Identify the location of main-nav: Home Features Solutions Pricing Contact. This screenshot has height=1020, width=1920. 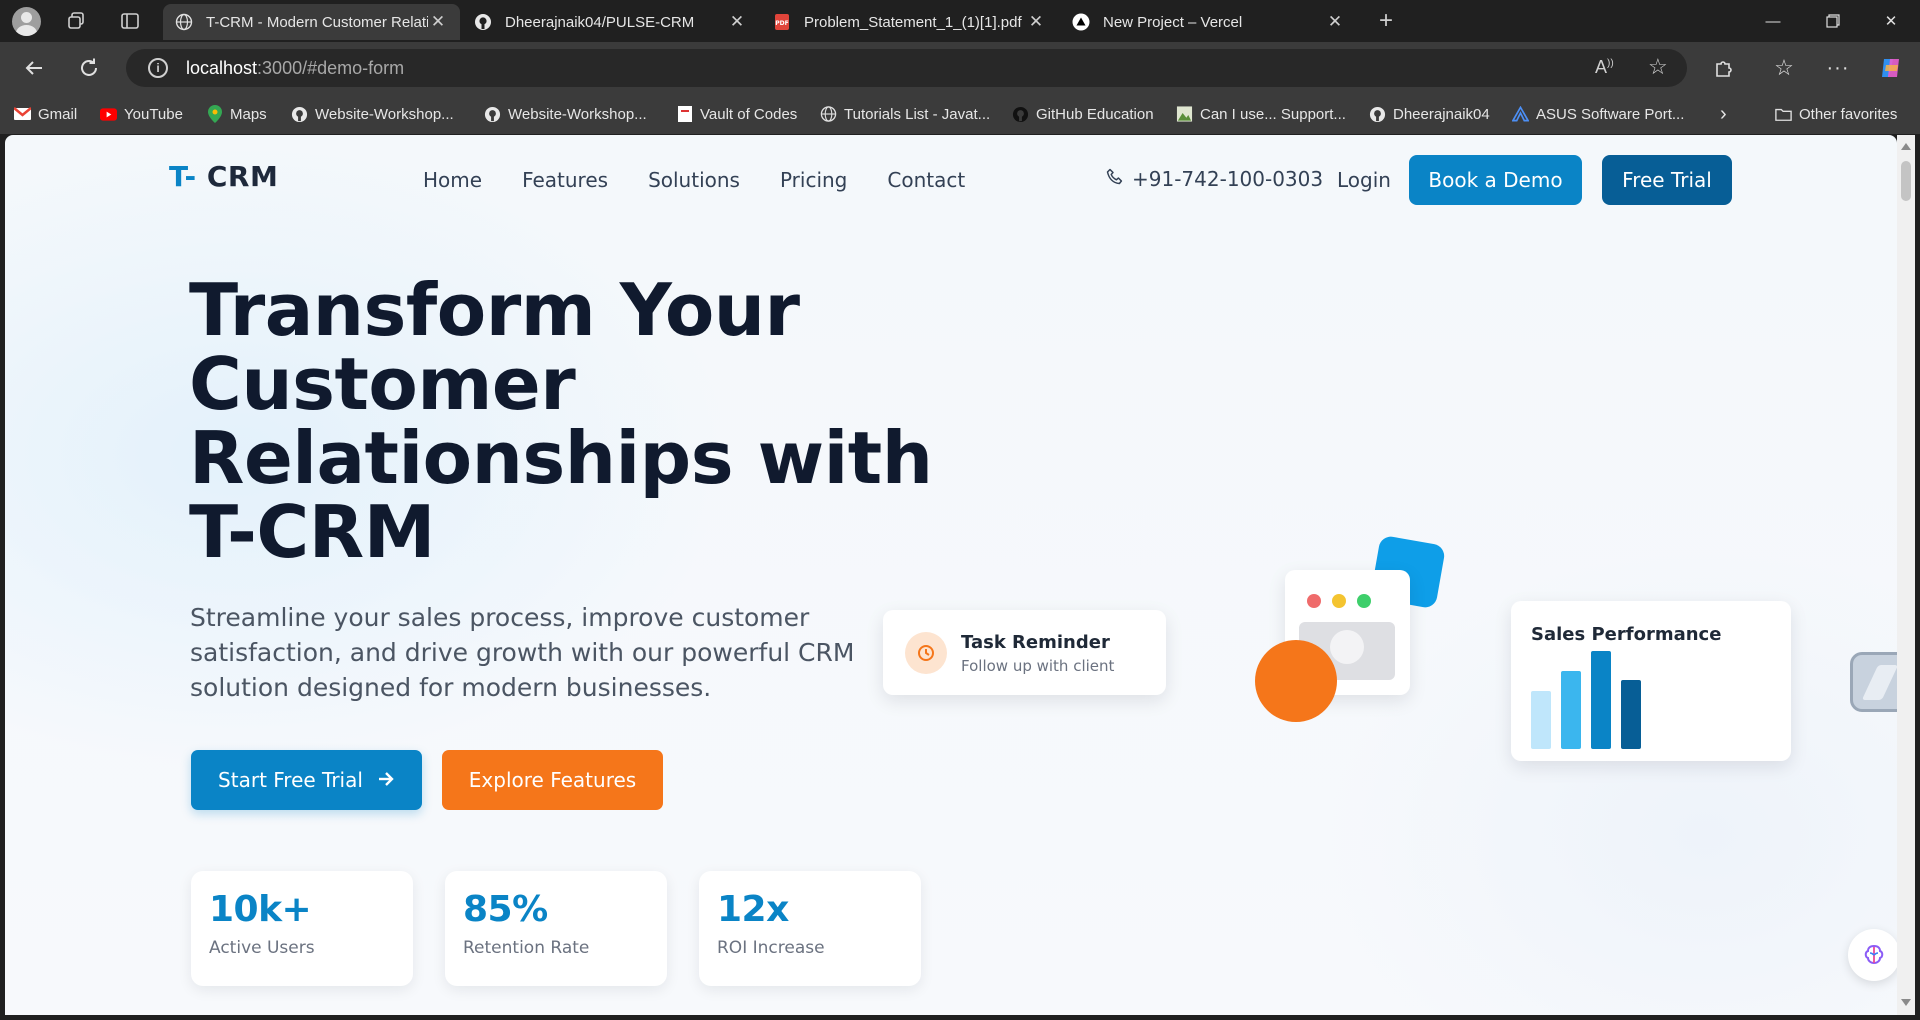
(694, 180).